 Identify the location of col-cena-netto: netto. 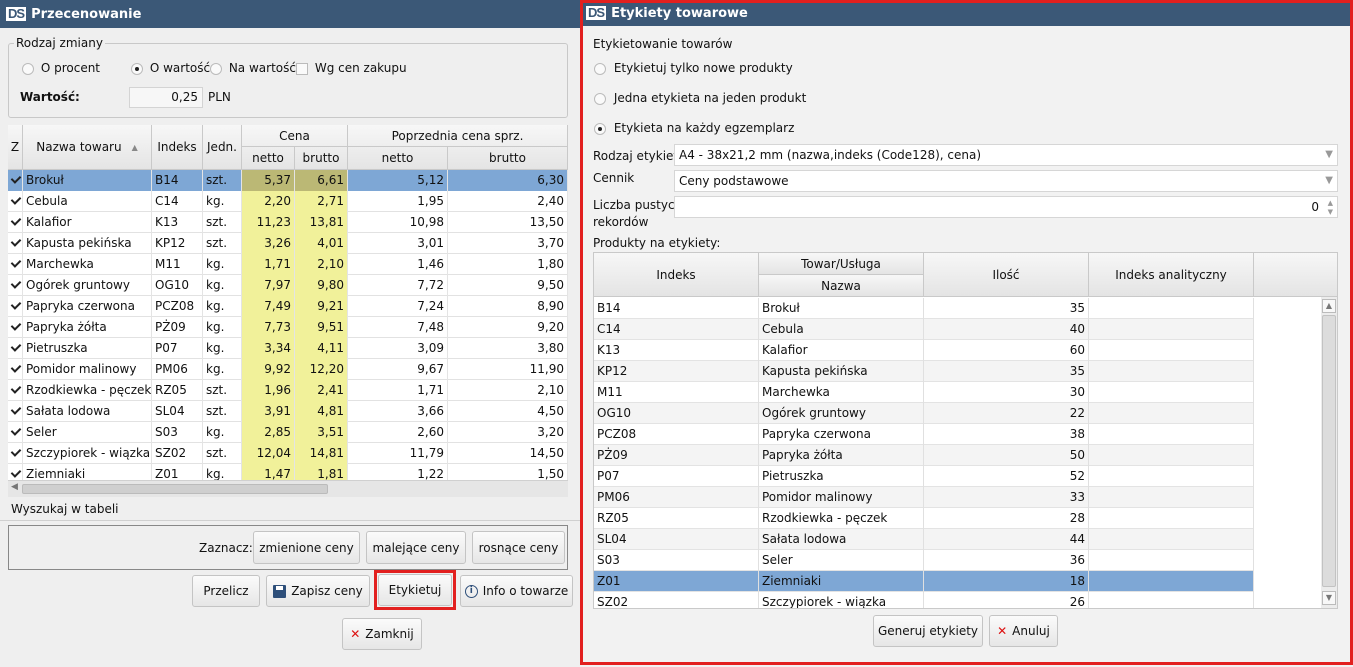
(268, 158).